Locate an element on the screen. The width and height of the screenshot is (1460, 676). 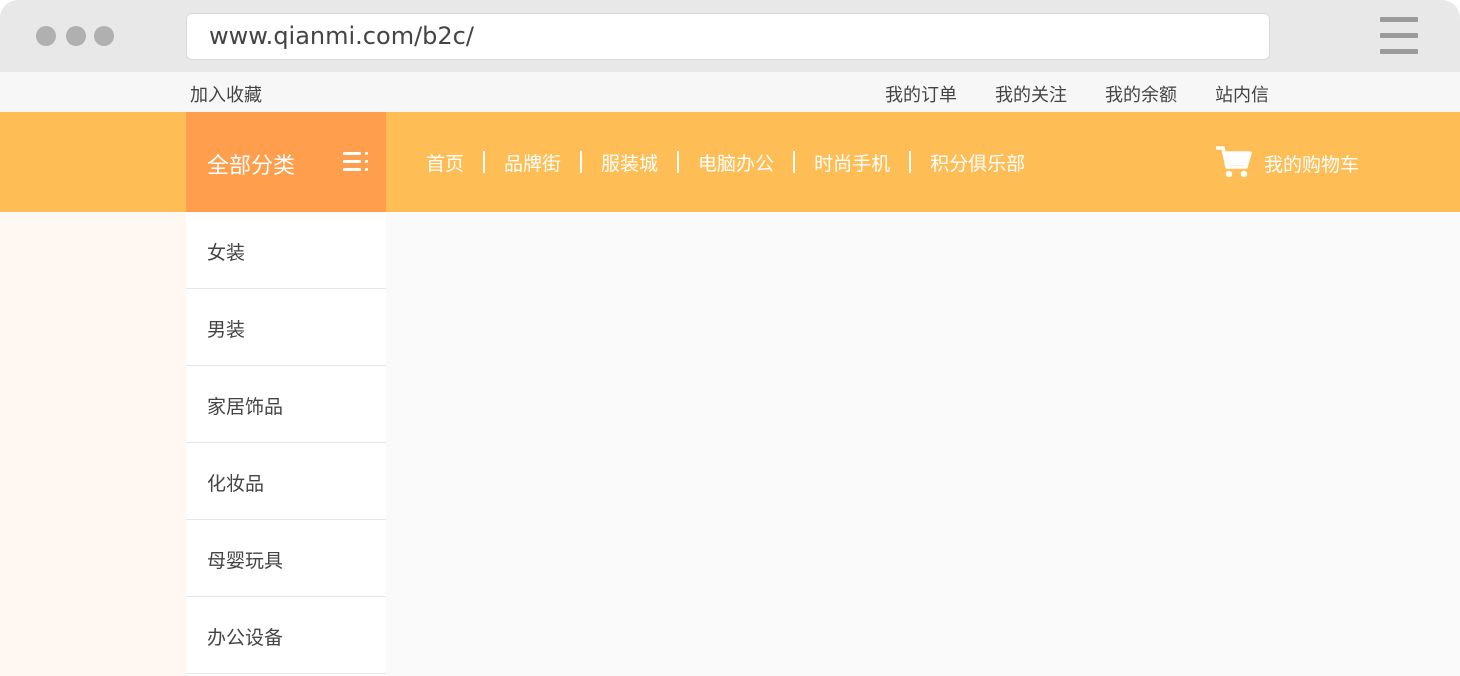
category-label: 男装 is located at coordinates (226, 330).